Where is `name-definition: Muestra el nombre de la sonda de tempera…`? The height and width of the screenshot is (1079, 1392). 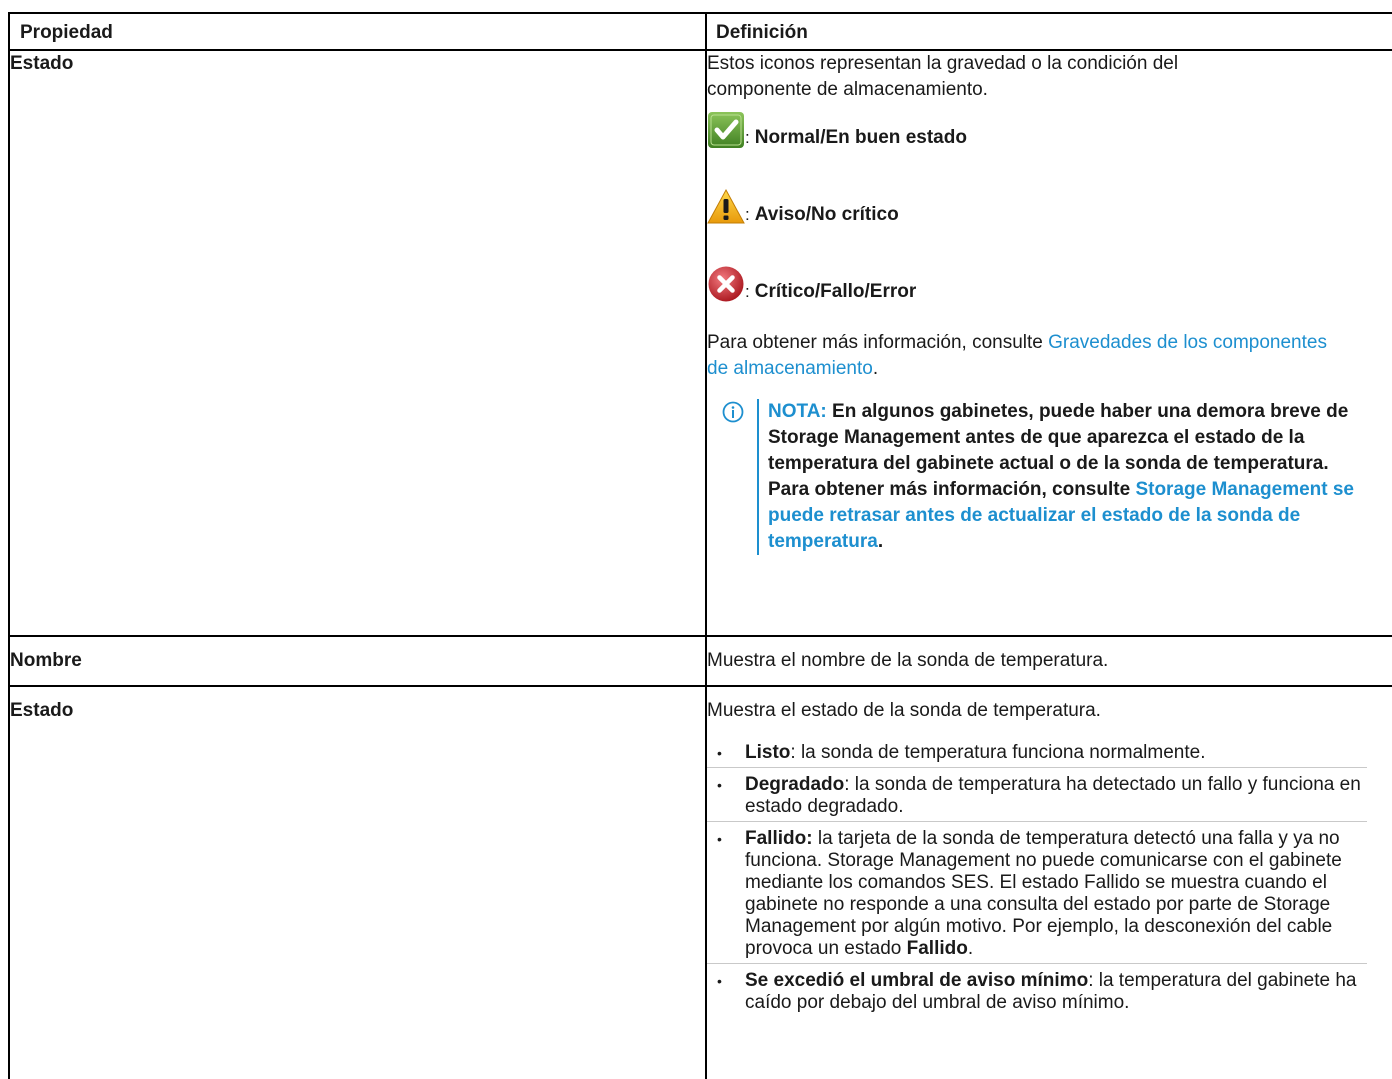 name-definition: Muestra el nombre de la sonda de tempera… is located at coordinates (908, 660).